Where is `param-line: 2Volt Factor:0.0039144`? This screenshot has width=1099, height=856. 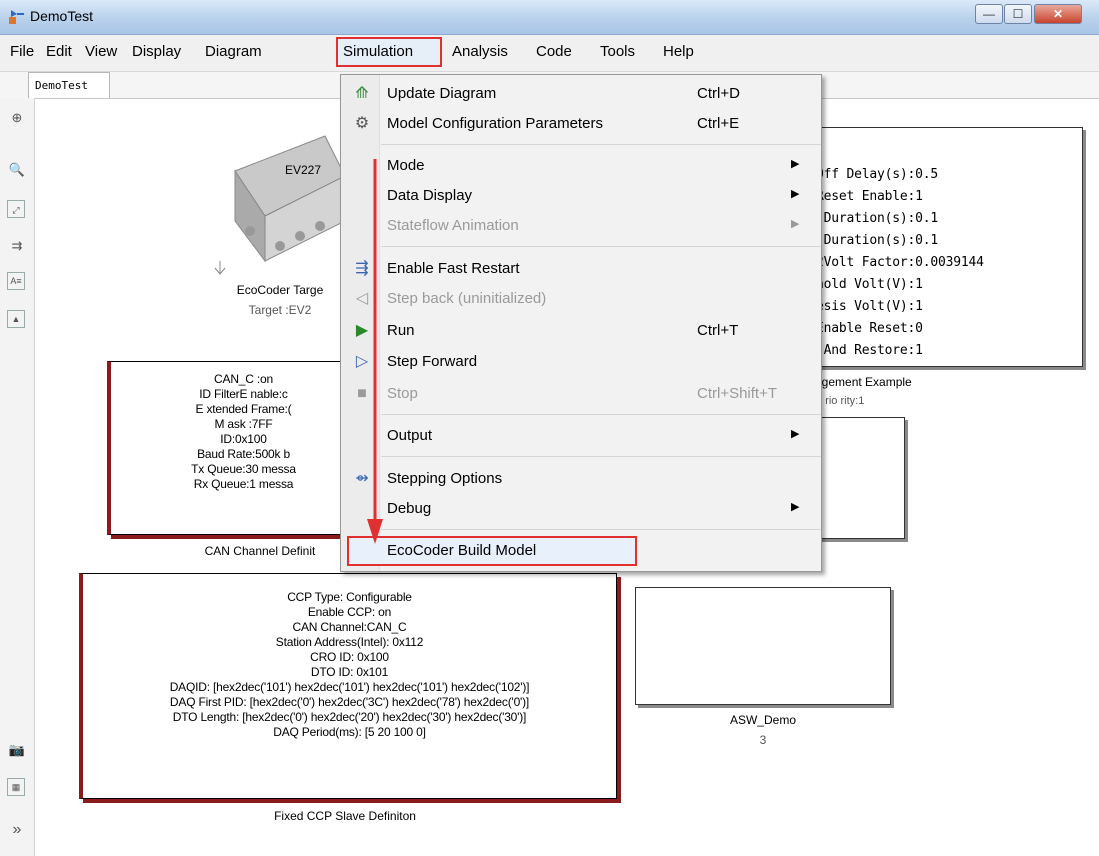 param-line: 2Volt Factor:0.0039144 is located at coordinates (900, 262).